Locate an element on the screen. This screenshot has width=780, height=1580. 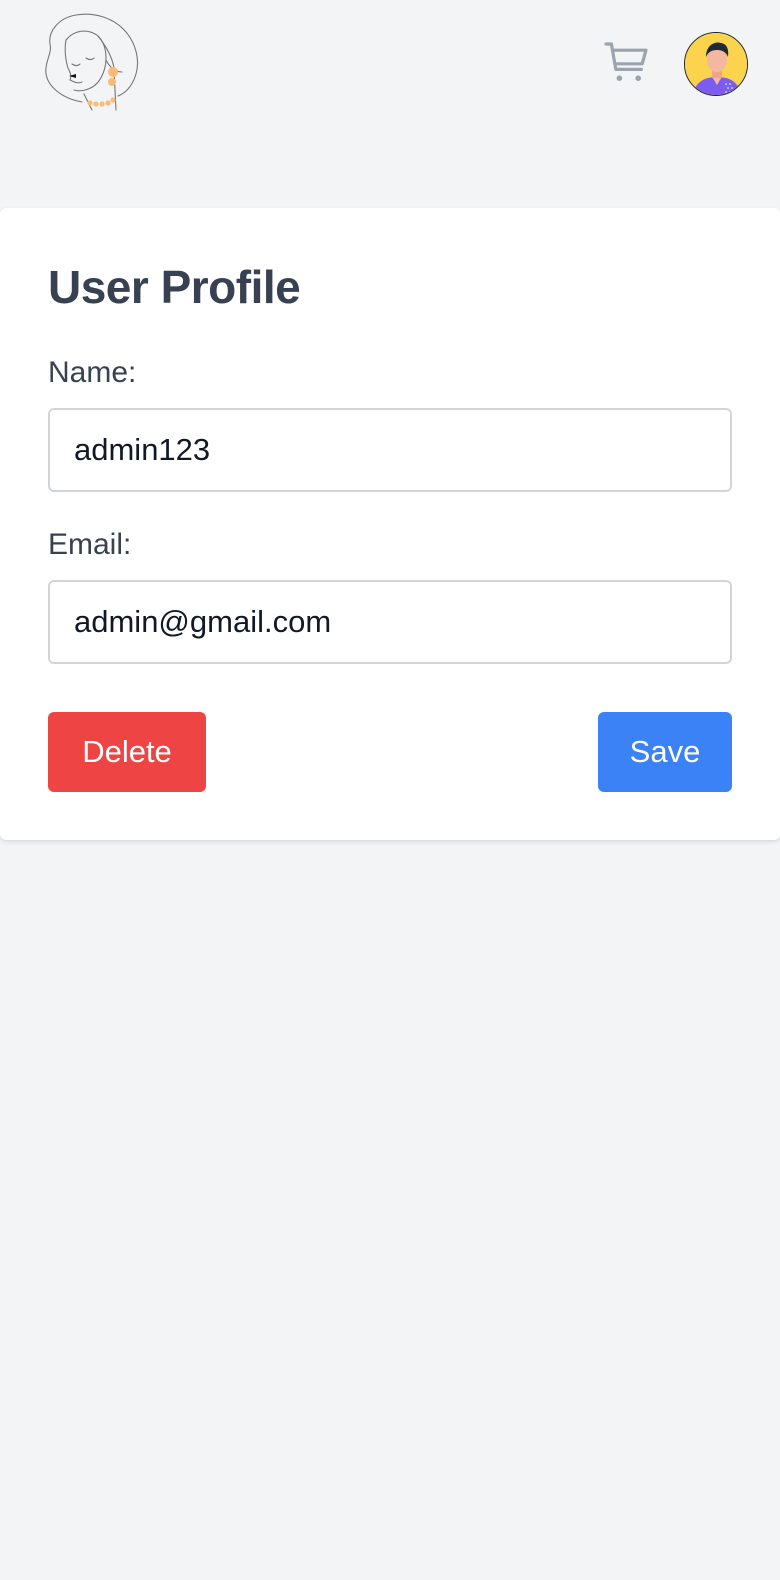
email-field is located at coordinates (390, 622).